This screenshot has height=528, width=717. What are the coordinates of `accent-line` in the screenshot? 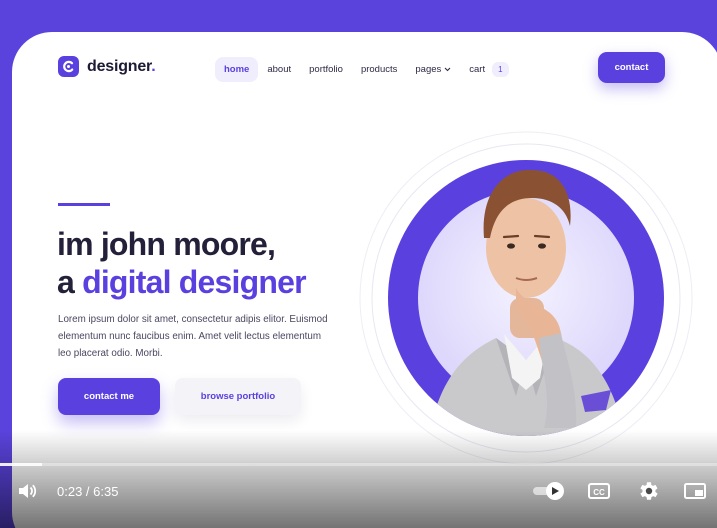 It's located at (84, 204).